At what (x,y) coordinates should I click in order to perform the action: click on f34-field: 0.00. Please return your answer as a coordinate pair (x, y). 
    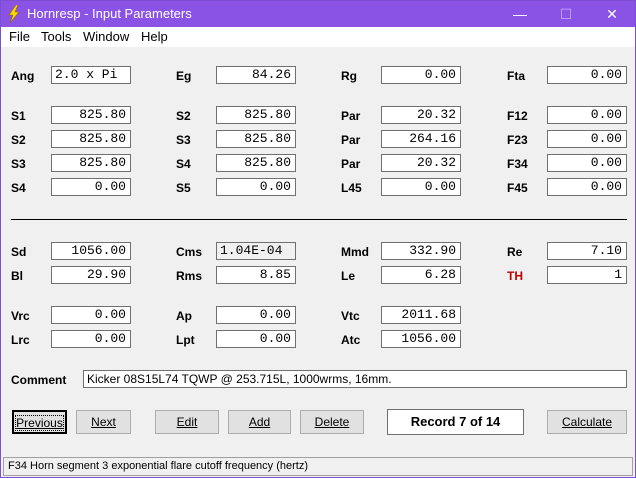
    Looking at the image, I should click on (587, 163).